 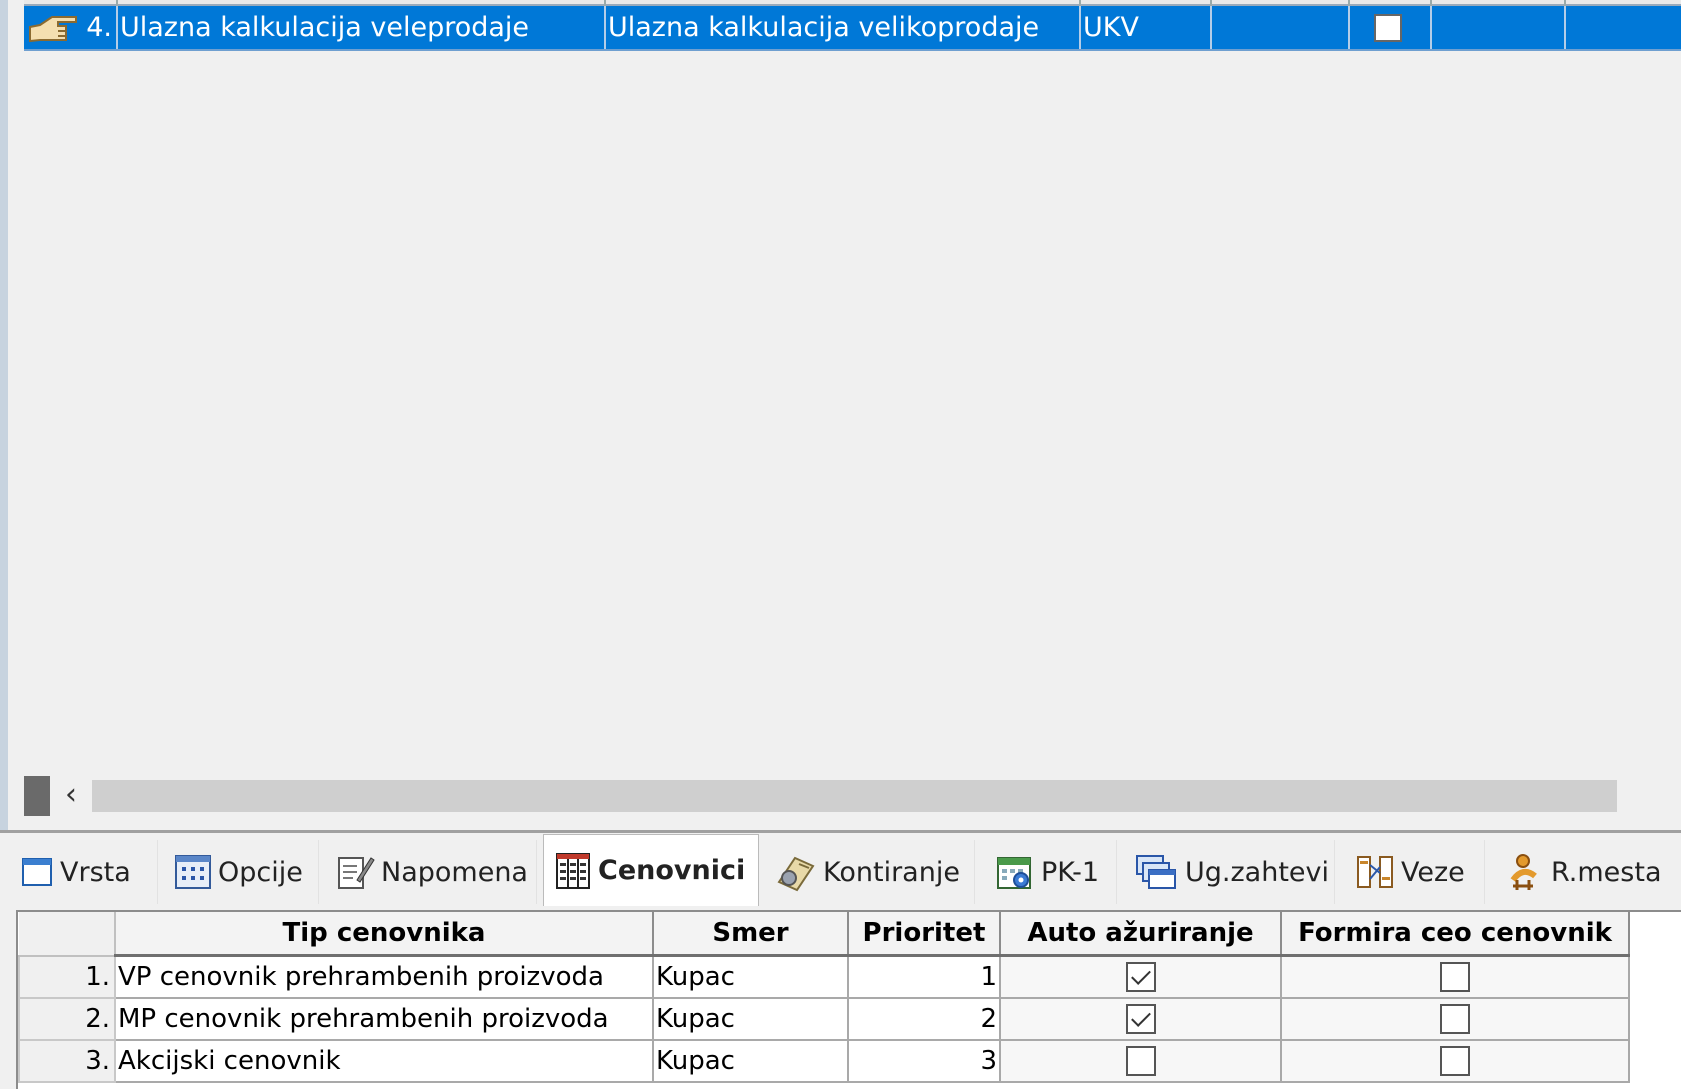 I want to click on tip-cell: Akcijski cenovnik, so click(x=384, y=1061).